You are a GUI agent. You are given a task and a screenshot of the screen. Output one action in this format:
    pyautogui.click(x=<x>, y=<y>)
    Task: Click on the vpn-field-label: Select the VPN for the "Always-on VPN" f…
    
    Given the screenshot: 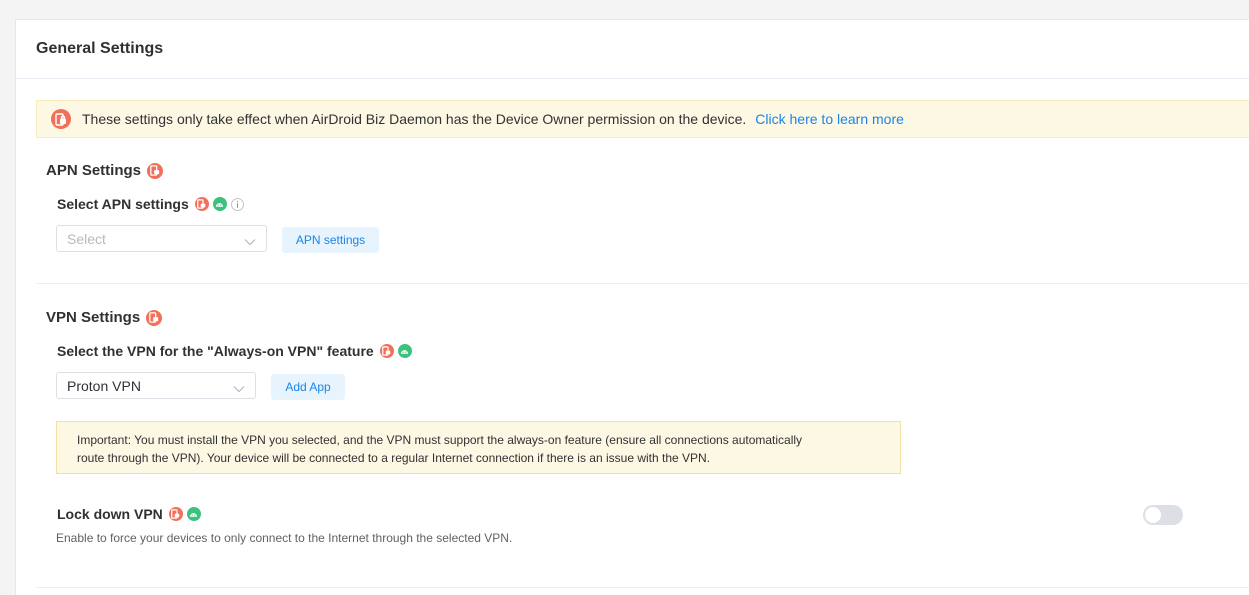 What is the action you would take?
    pyautogui.click(x=234, y=351)
    